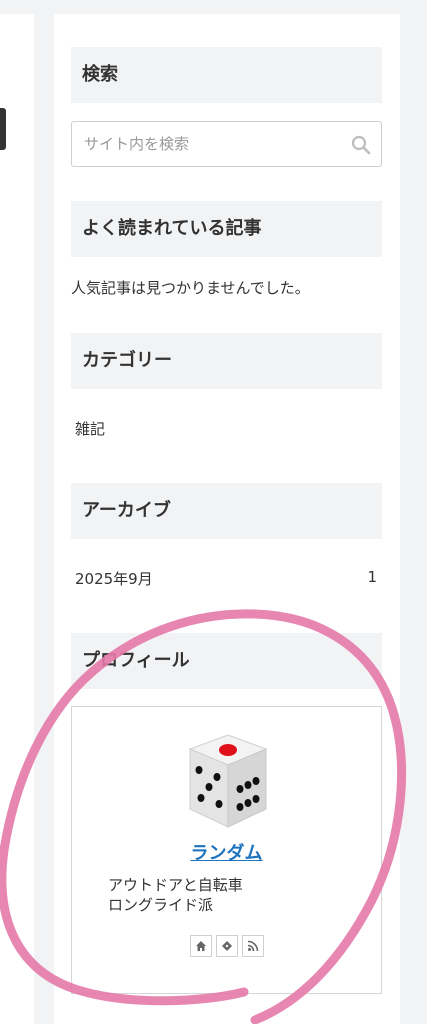 The width and height of the screenshot is (427, 1024). I want to click on social-icons, so click(226, 946).